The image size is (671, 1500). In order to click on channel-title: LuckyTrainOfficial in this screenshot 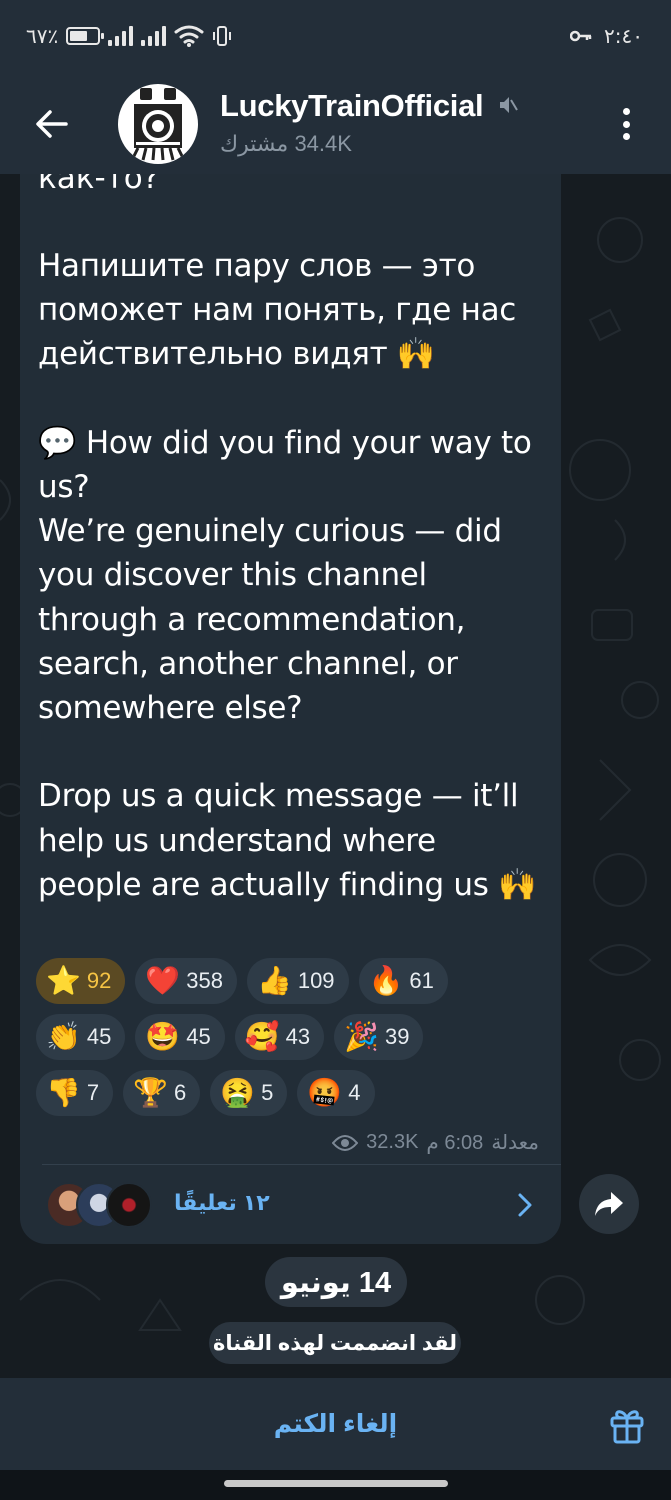, I will do `click(352, 106)`.